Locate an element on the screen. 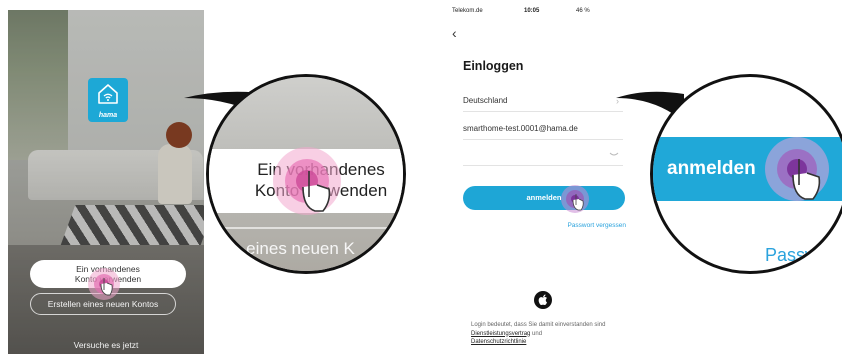  hama-logo: hama is located at coordinates (108, 100).